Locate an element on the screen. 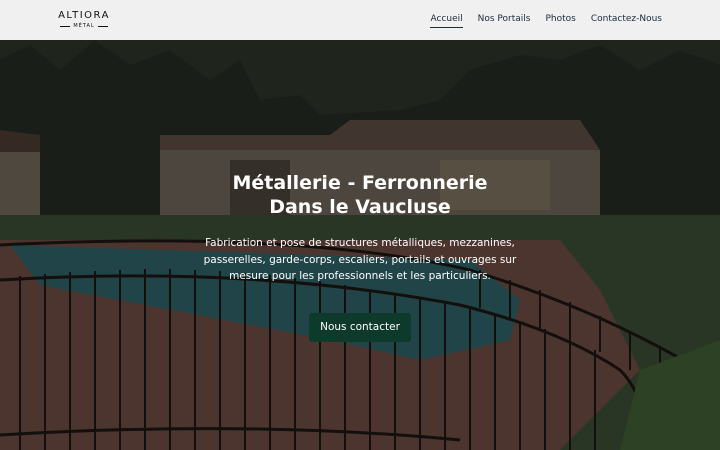 Image resolution: width=720 pixels, height=450 pixels. nav-link-photos: Photos is located at coordinates (560, 20).